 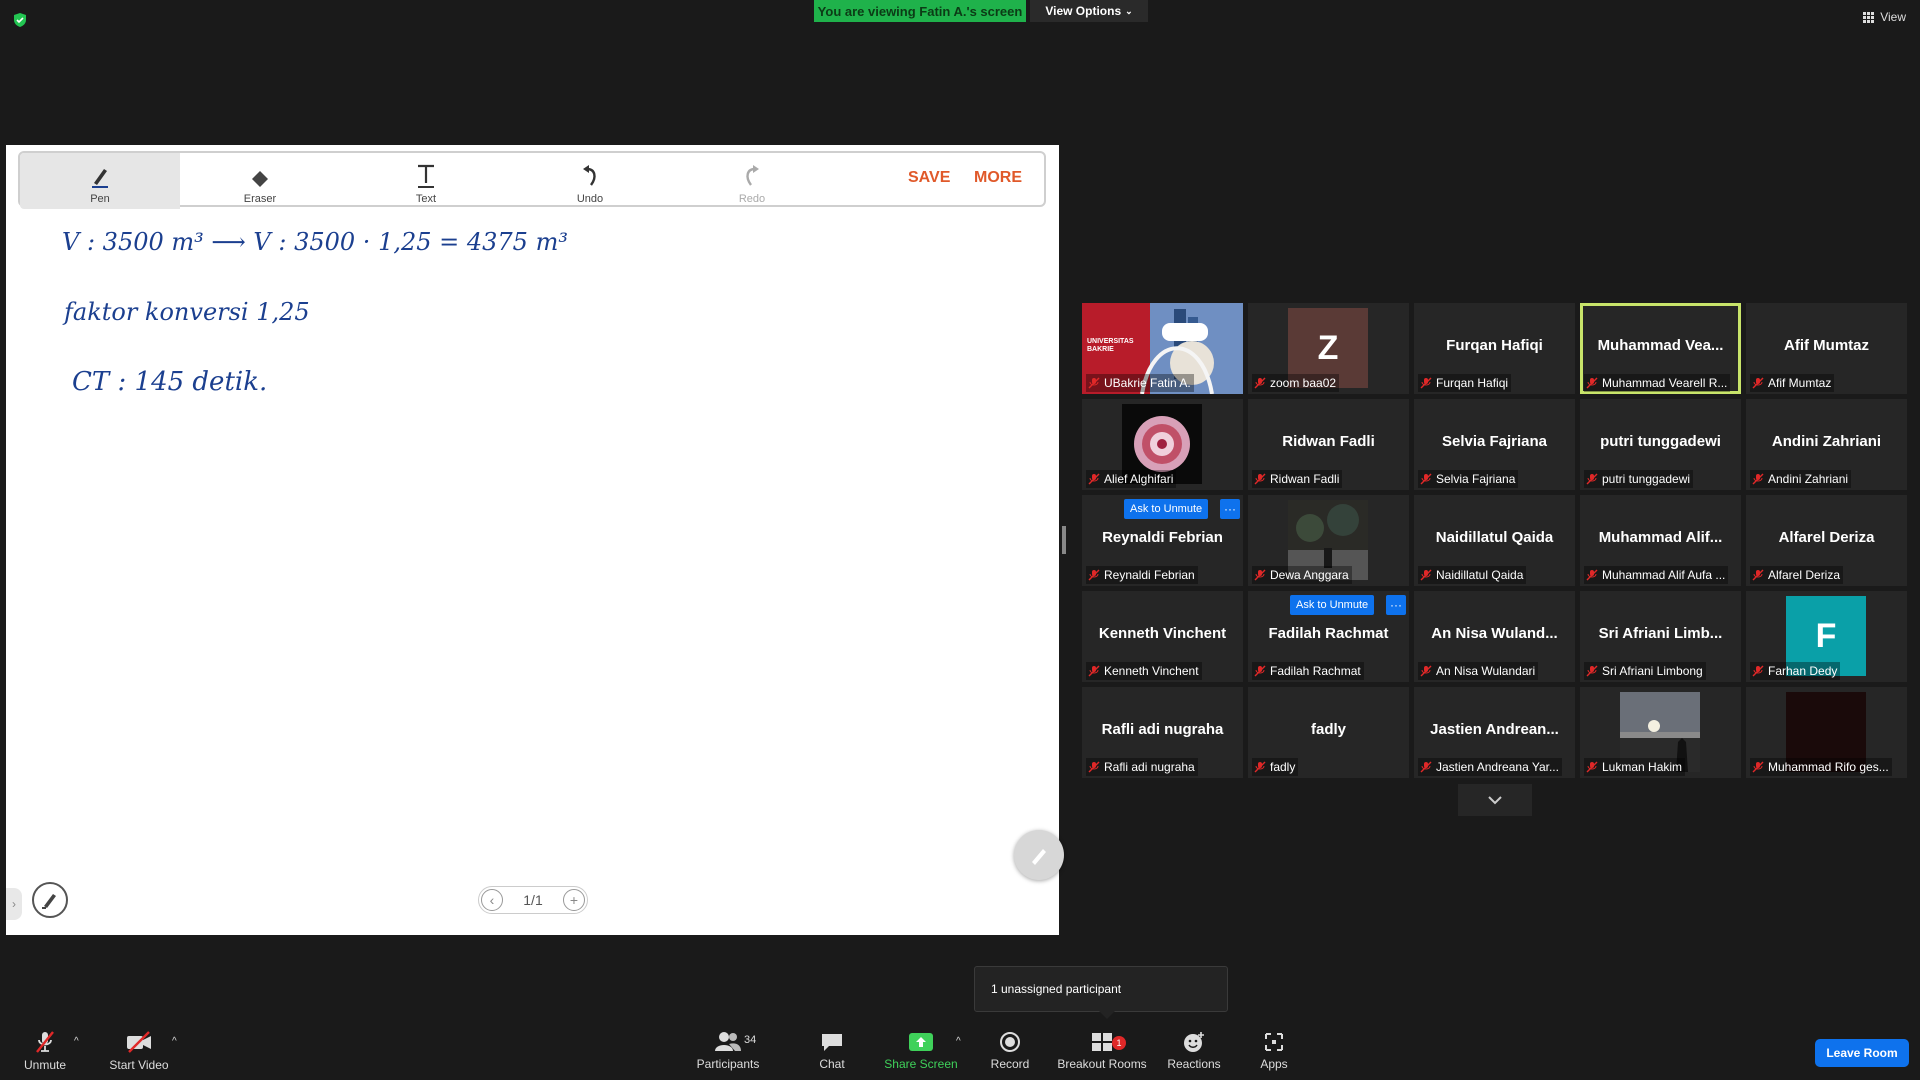 I want to click on breakout-rooms-button: 1 Breakout Rooms, so click(x=1102, y=1051).